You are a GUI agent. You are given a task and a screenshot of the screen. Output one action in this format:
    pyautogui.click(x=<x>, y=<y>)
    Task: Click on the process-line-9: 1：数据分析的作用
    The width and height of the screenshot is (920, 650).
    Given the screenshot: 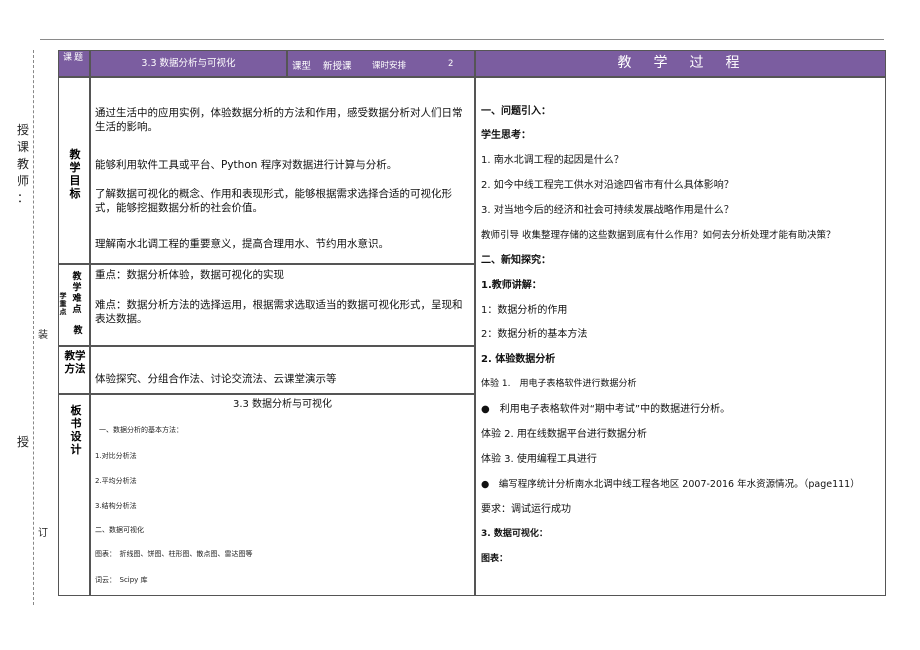 What is the action you would take?
    pyautogui.click(x=524, y=310)
    